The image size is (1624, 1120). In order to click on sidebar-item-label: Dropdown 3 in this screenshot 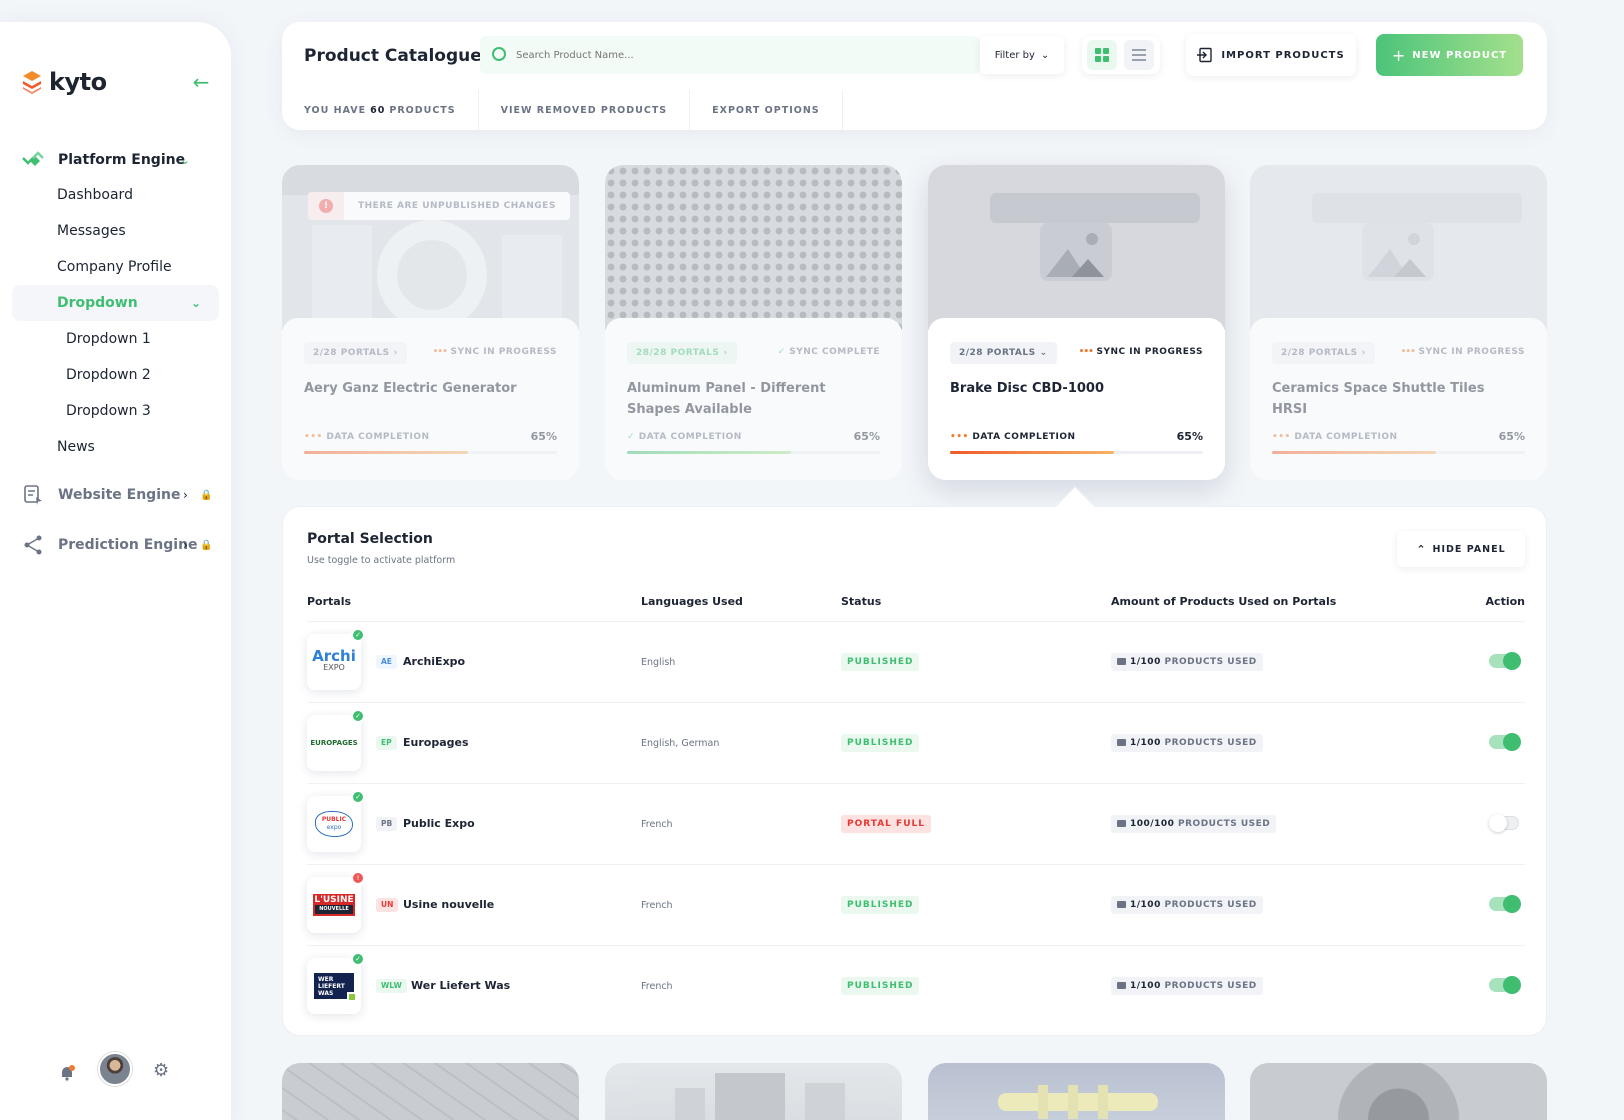, I will do `click(108, 411)`.